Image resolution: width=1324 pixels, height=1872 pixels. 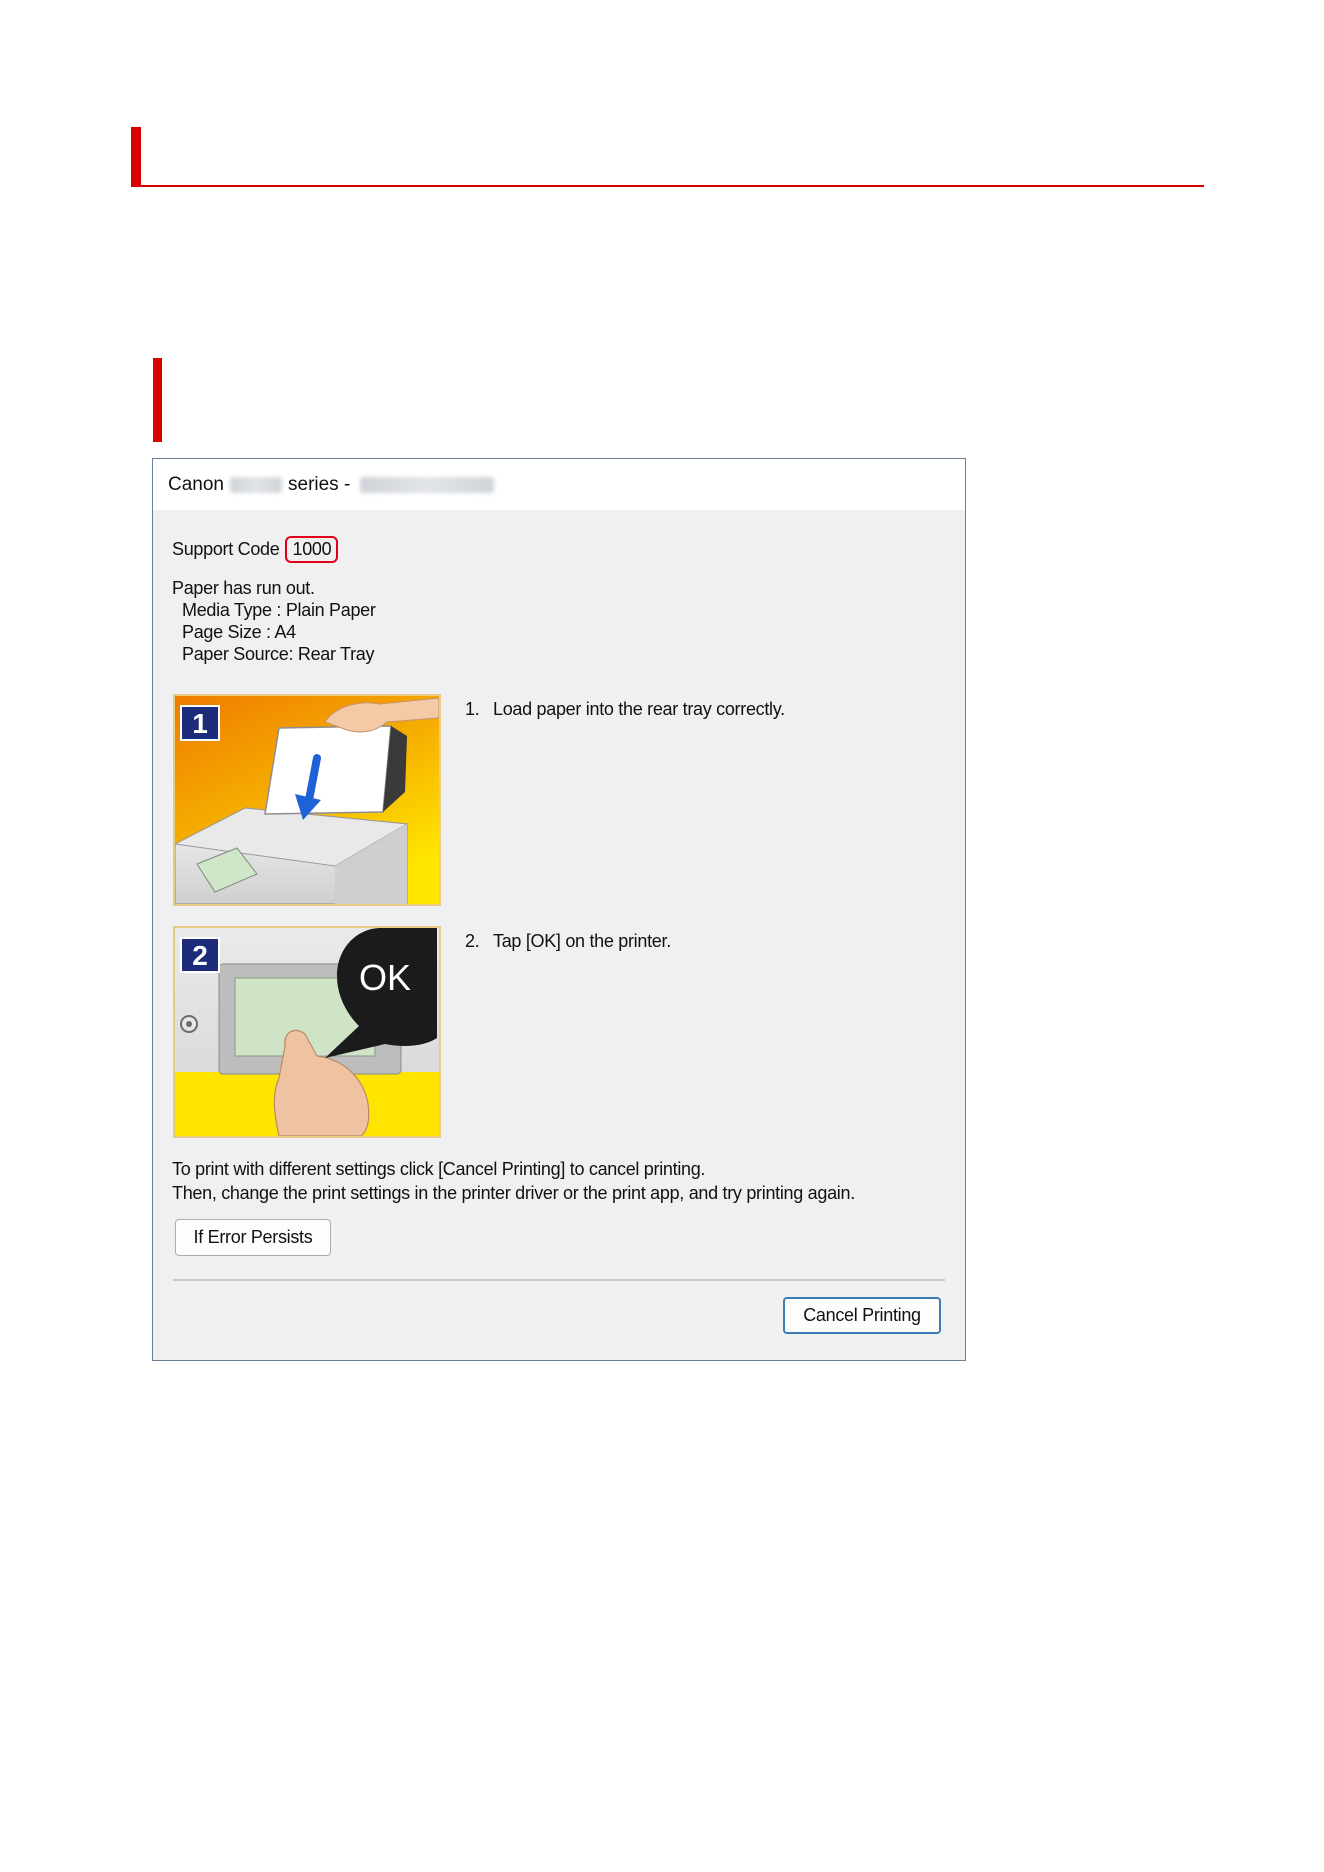 What do you see at coordinates (256, 484) in the screenshot?
I see `redacted-model-name` at bounding box center [256, 484].